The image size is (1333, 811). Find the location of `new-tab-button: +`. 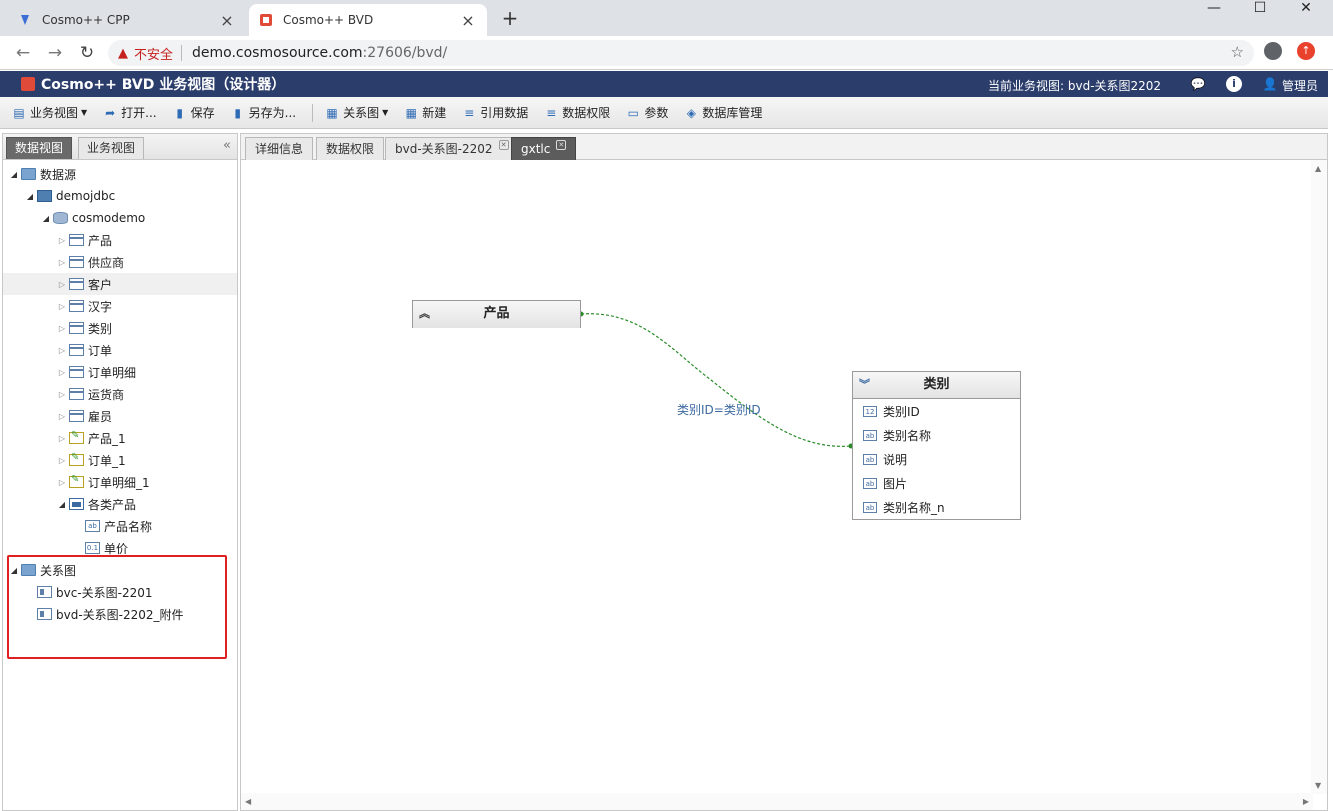

new-tab-button: + is located at coordinates (510, 18).